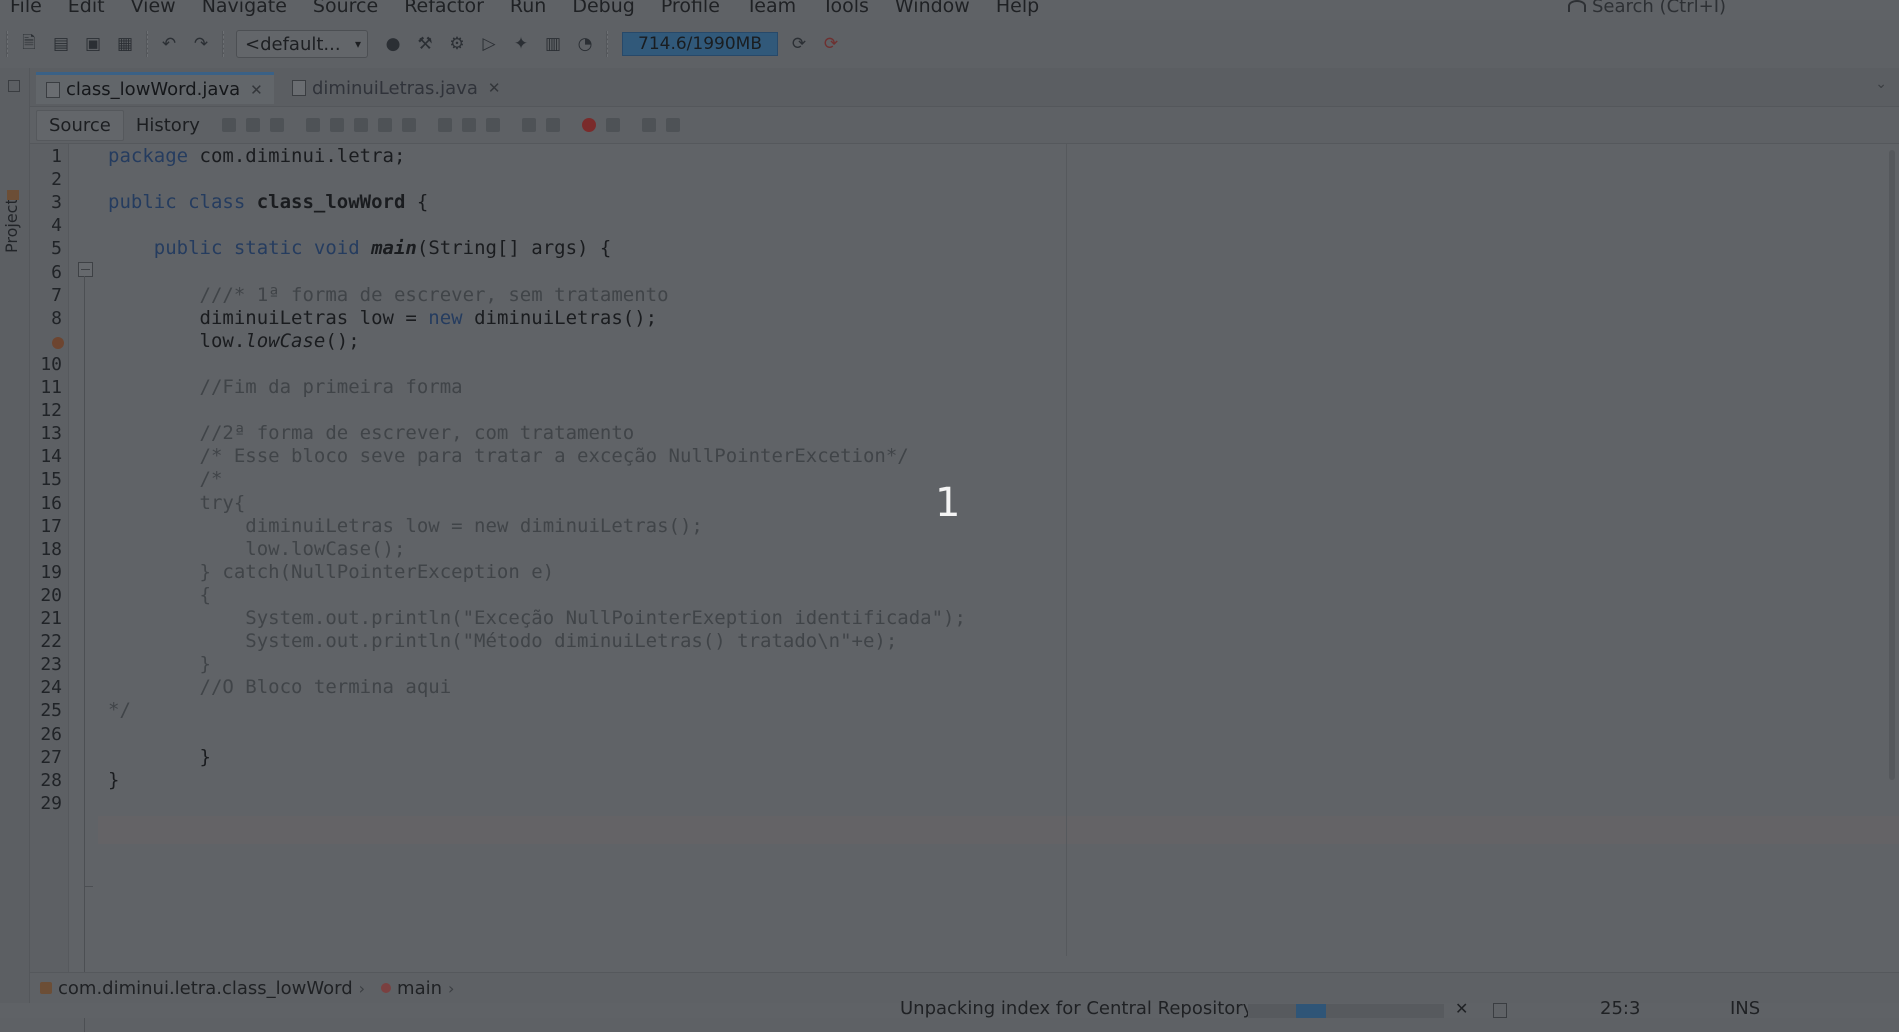 This screenshot has height=1032, width=1899. What do you see at coordinates (268, 317) in the screenshot?
I see `code-token: diminuiLetras low =` at bounding box center [268, 317].